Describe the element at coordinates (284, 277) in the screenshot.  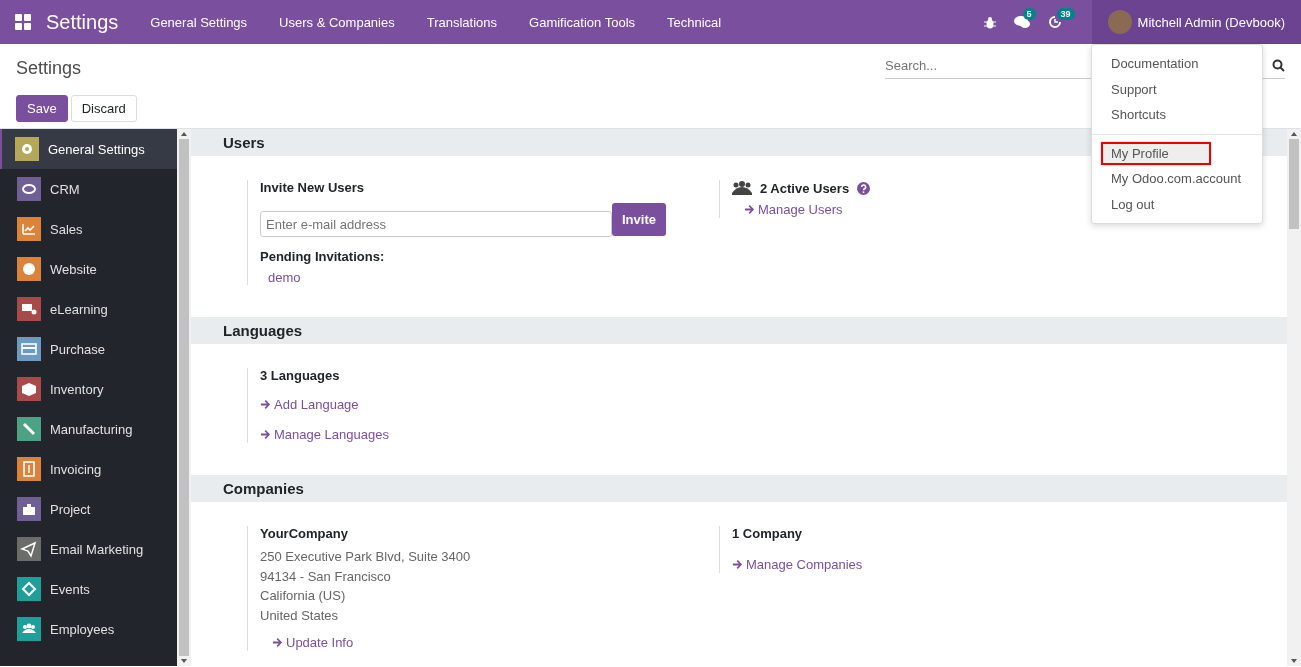
I see `invitation-link: demo` at that location.